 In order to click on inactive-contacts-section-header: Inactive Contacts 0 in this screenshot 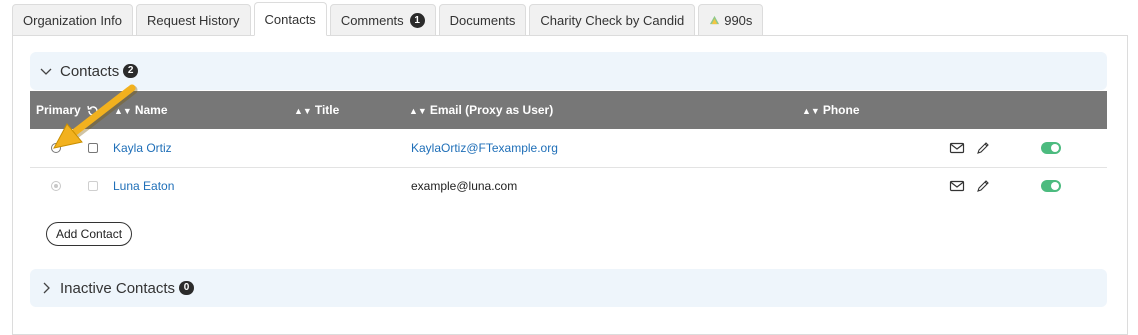, I will do `click(568, 288)`.